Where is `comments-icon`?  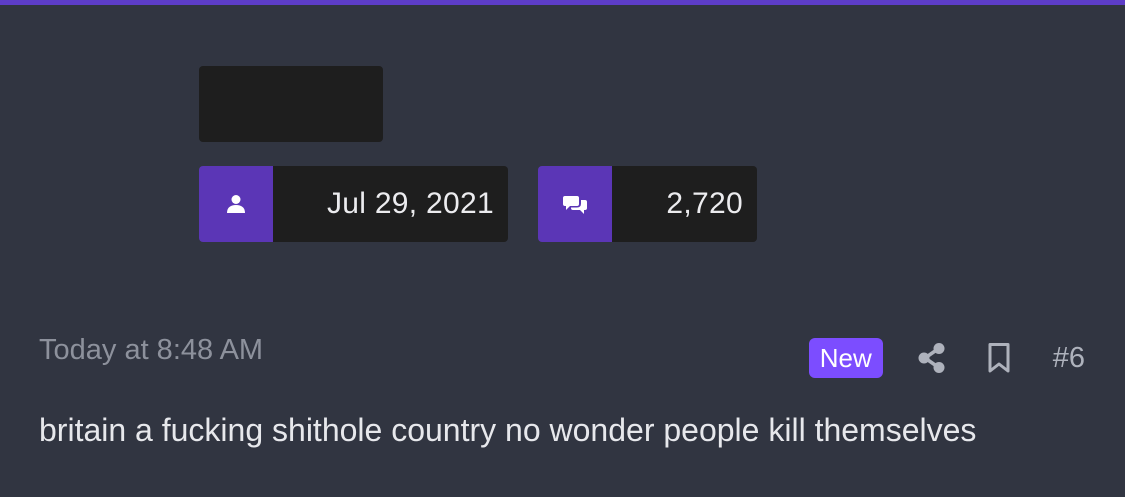 comments-icon is located at coordinates (575, 204).